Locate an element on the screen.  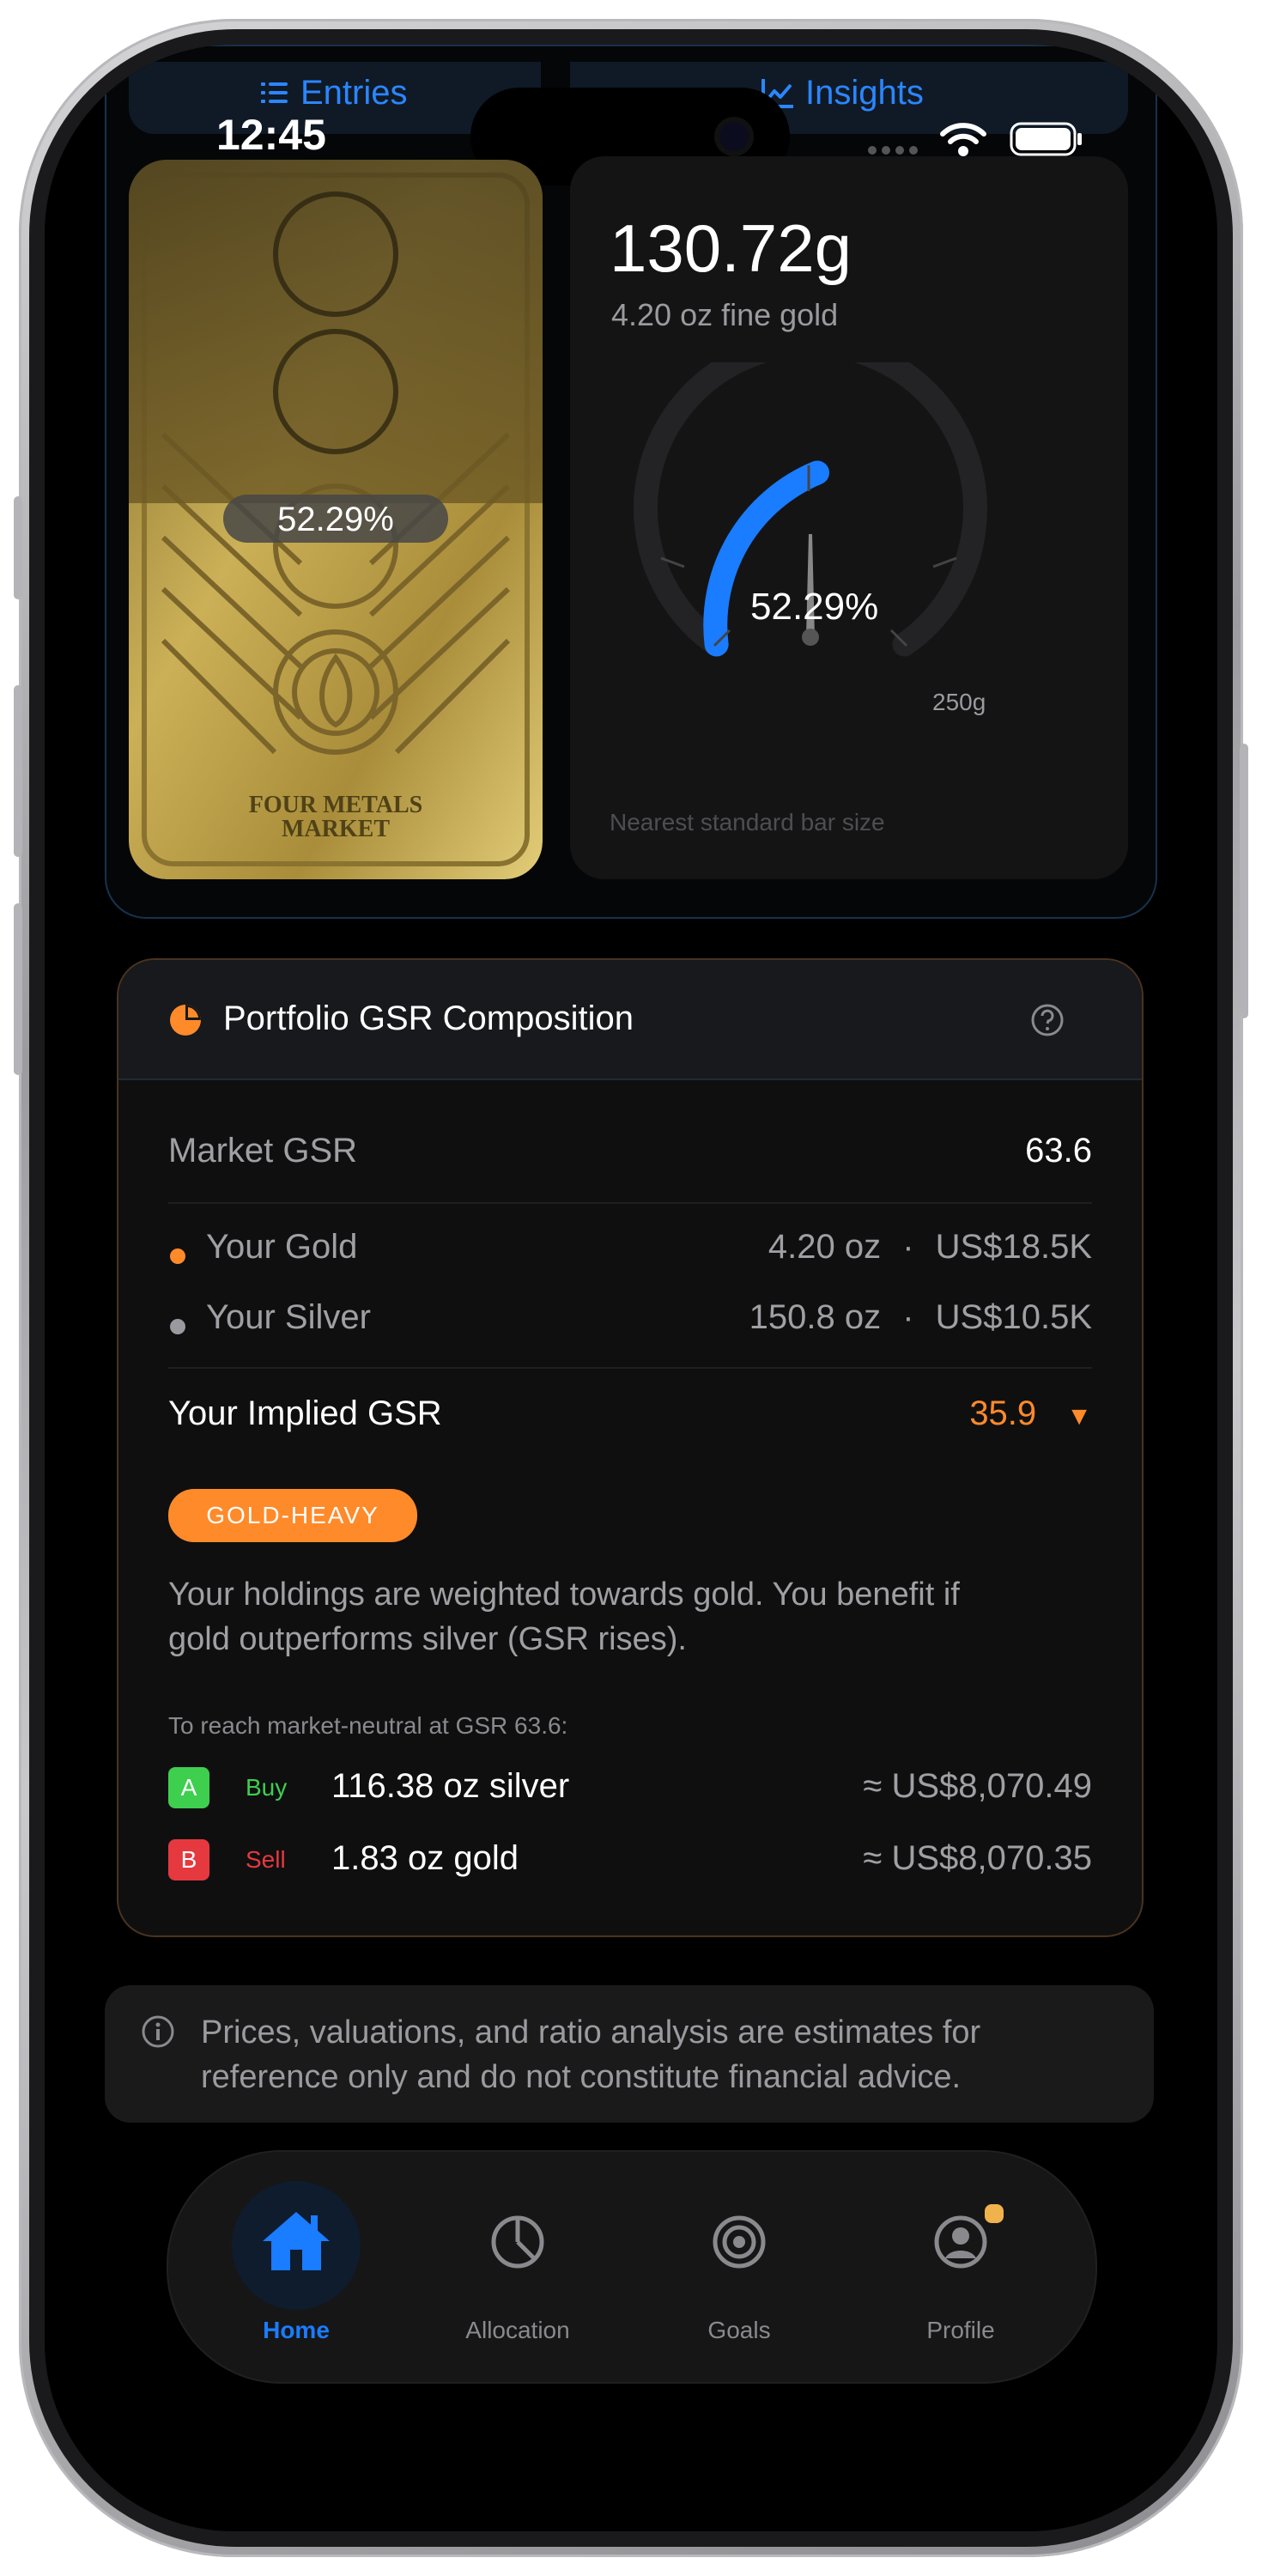
fine-gold-subtitle: 4.20 oz fine gold is located at coordinates (725, 314).